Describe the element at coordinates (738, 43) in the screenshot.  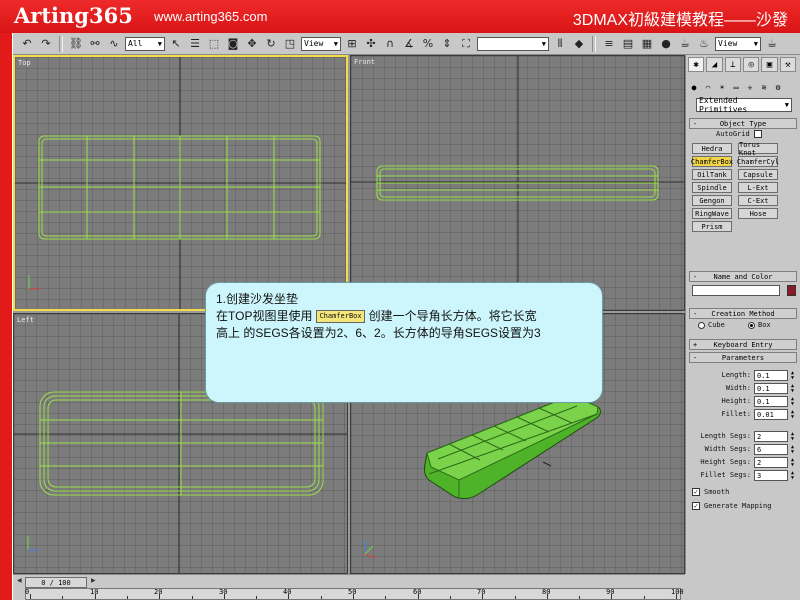
I see `render-view-dropdown: View ▼` at that location.